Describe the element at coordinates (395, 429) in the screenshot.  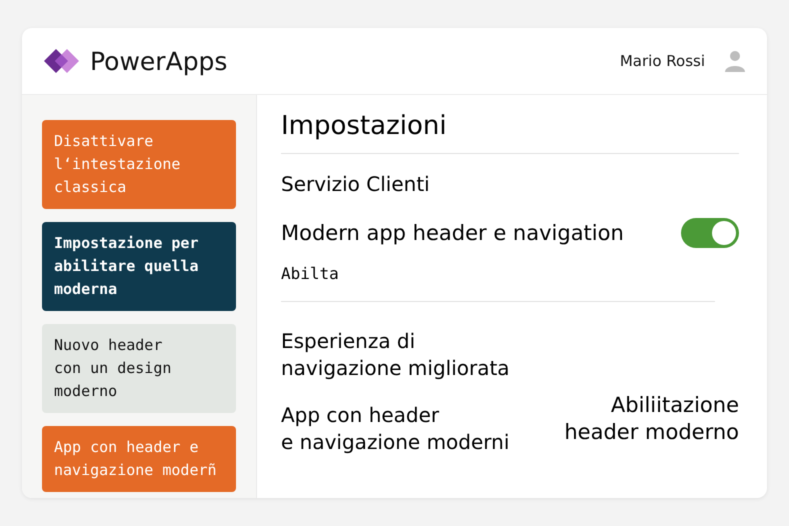
I see `footer-text: App con header e navigazione moderni` at that location.